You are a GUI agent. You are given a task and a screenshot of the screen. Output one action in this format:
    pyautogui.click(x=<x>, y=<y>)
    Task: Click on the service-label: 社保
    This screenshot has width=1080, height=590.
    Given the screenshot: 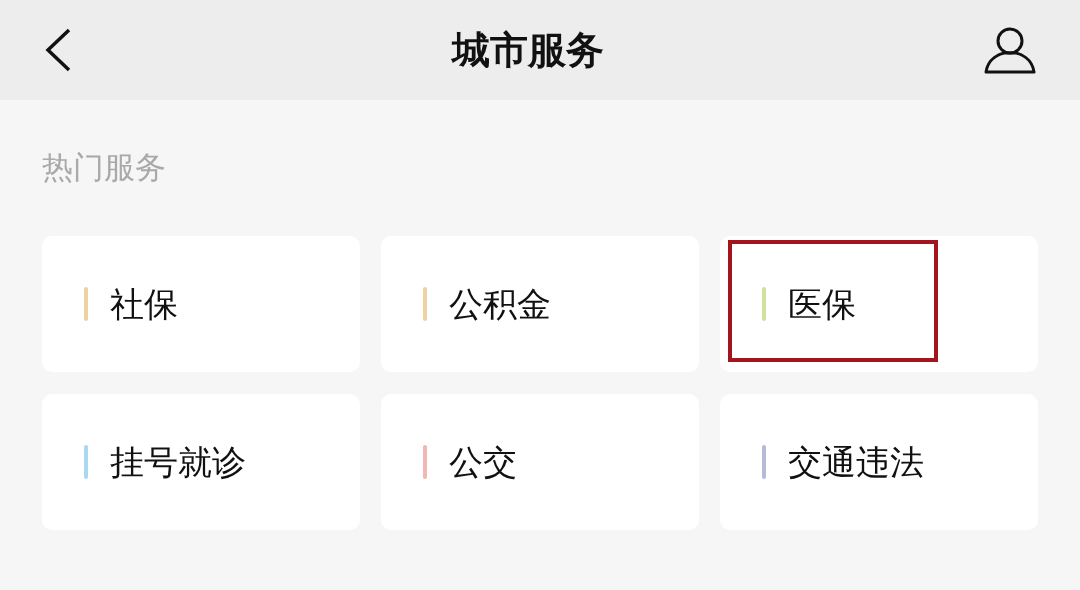 What is the action you would take?
    pyautogui.click(x=144, y=304)
    